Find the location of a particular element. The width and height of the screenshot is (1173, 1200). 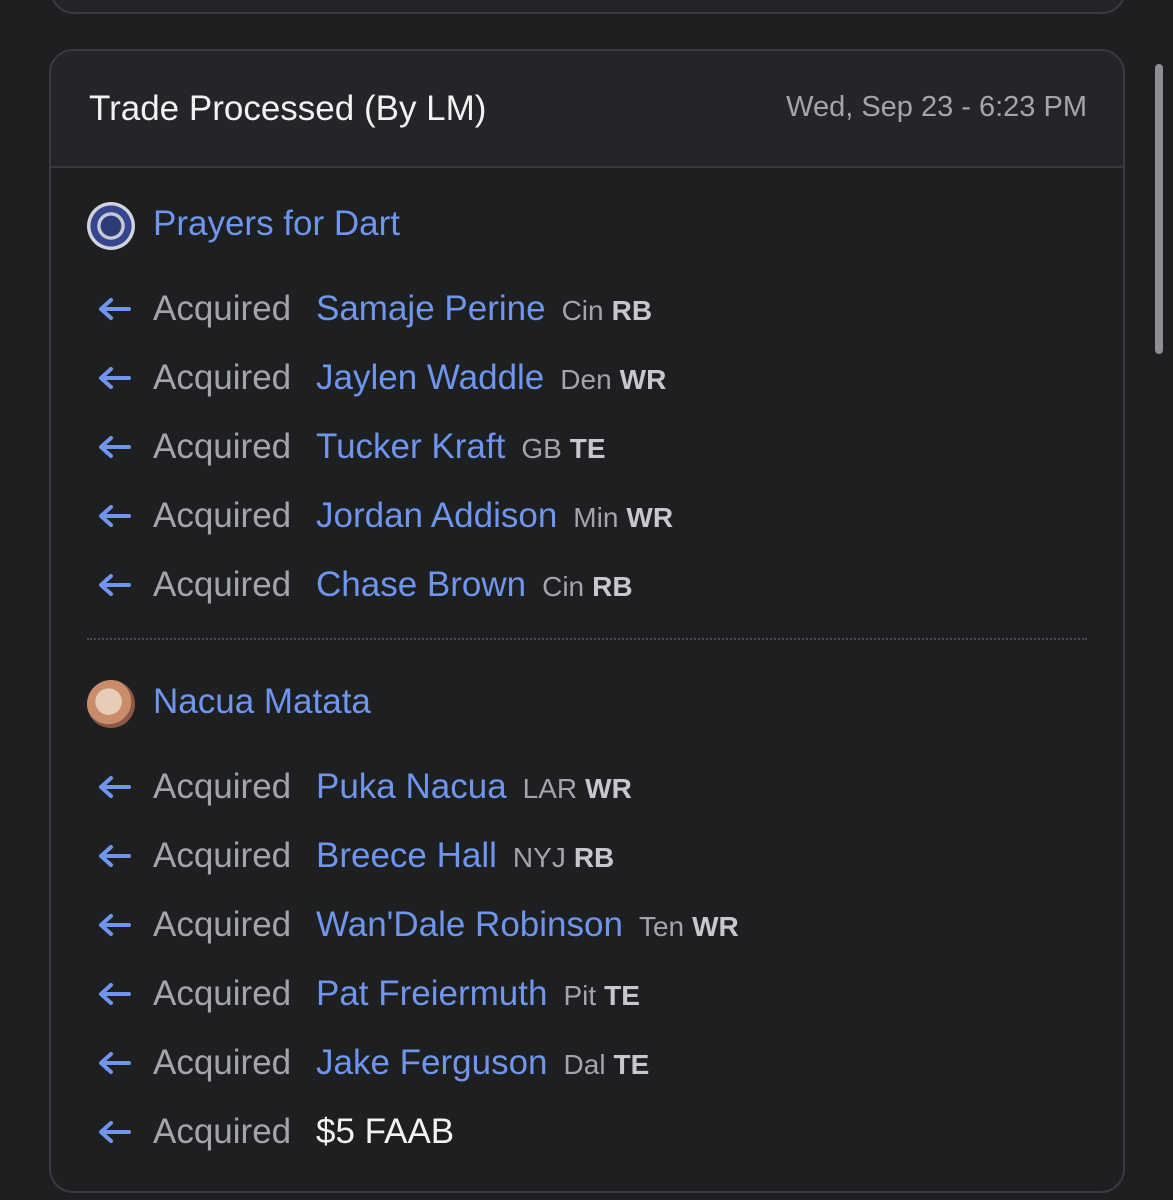

faab-amount: $5 FAAB is located at coordinates (385, 1131).